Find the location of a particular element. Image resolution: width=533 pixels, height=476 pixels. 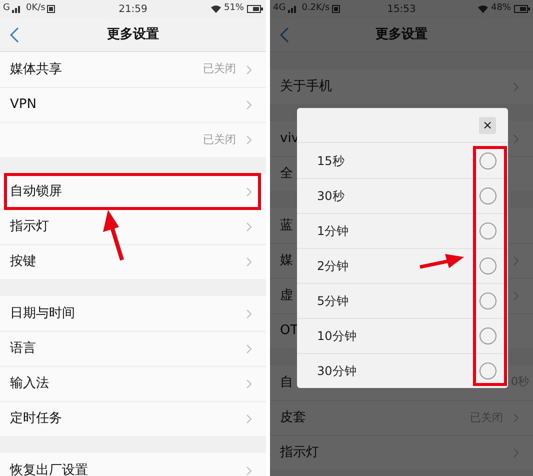

option-label: 5分钟 is located at coordinates (333, 301).